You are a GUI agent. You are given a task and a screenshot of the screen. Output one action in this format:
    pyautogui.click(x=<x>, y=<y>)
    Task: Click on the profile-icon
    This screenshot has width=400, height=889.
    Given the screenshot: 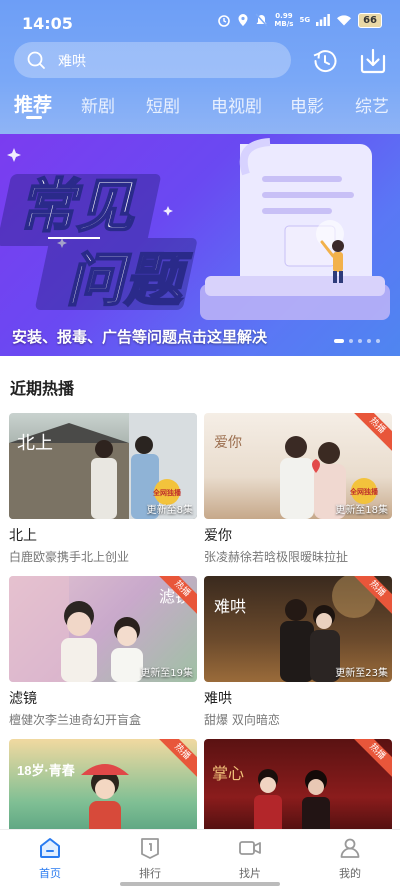 What is the action you would take?
    pyautogui.click(x=350, y=848)
    